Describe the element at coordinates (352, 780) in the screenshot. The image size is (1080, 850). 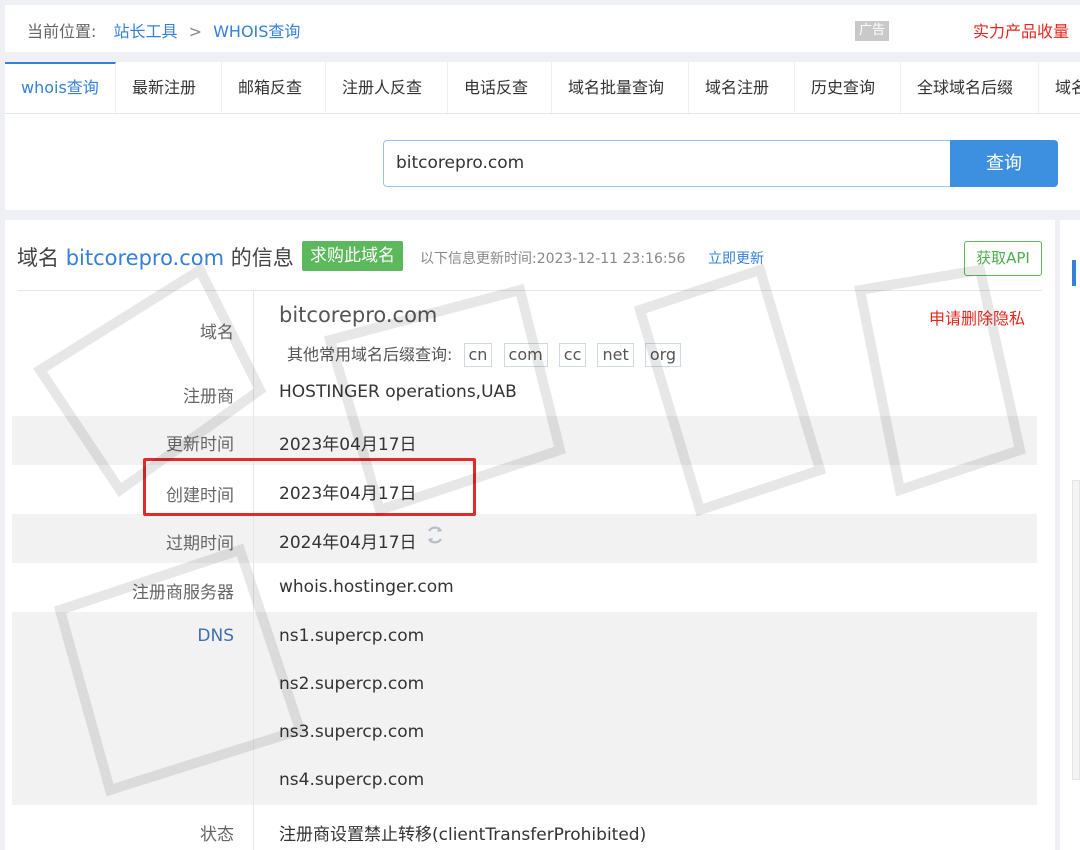
I see `dns-value: ns4.supercp.com` at that location.